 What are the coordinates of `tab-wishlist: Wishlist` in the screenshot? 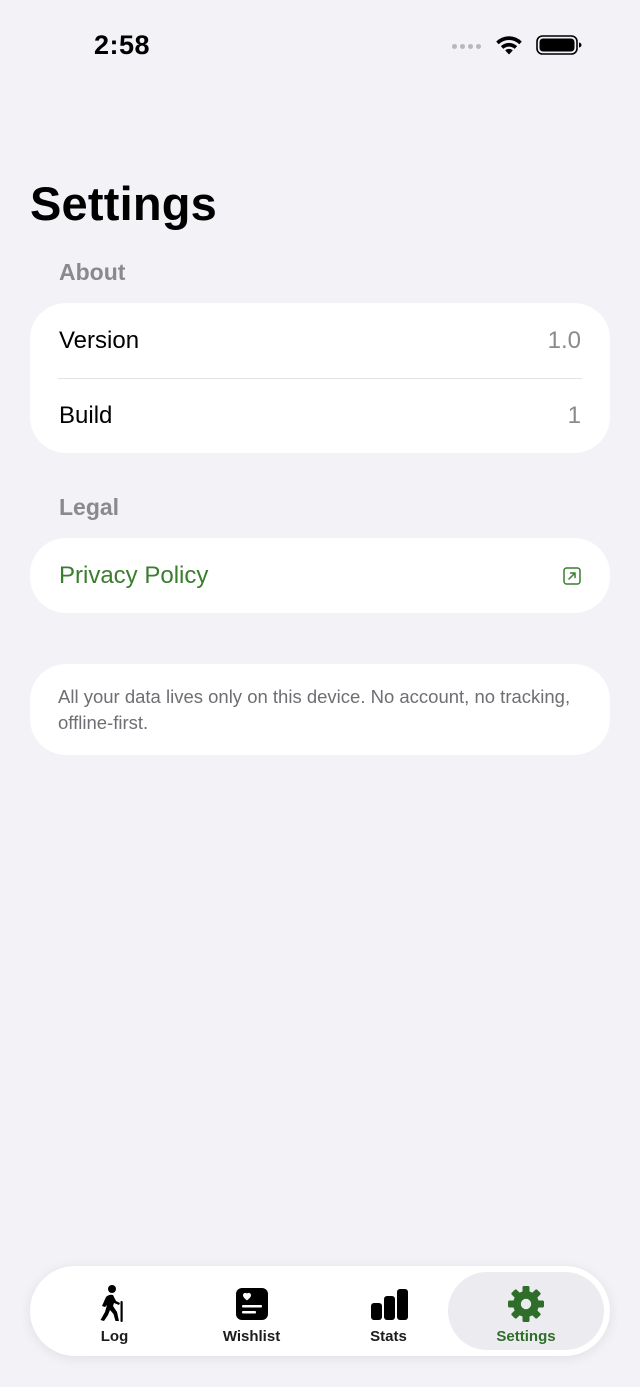 It's located at (251, 1311).